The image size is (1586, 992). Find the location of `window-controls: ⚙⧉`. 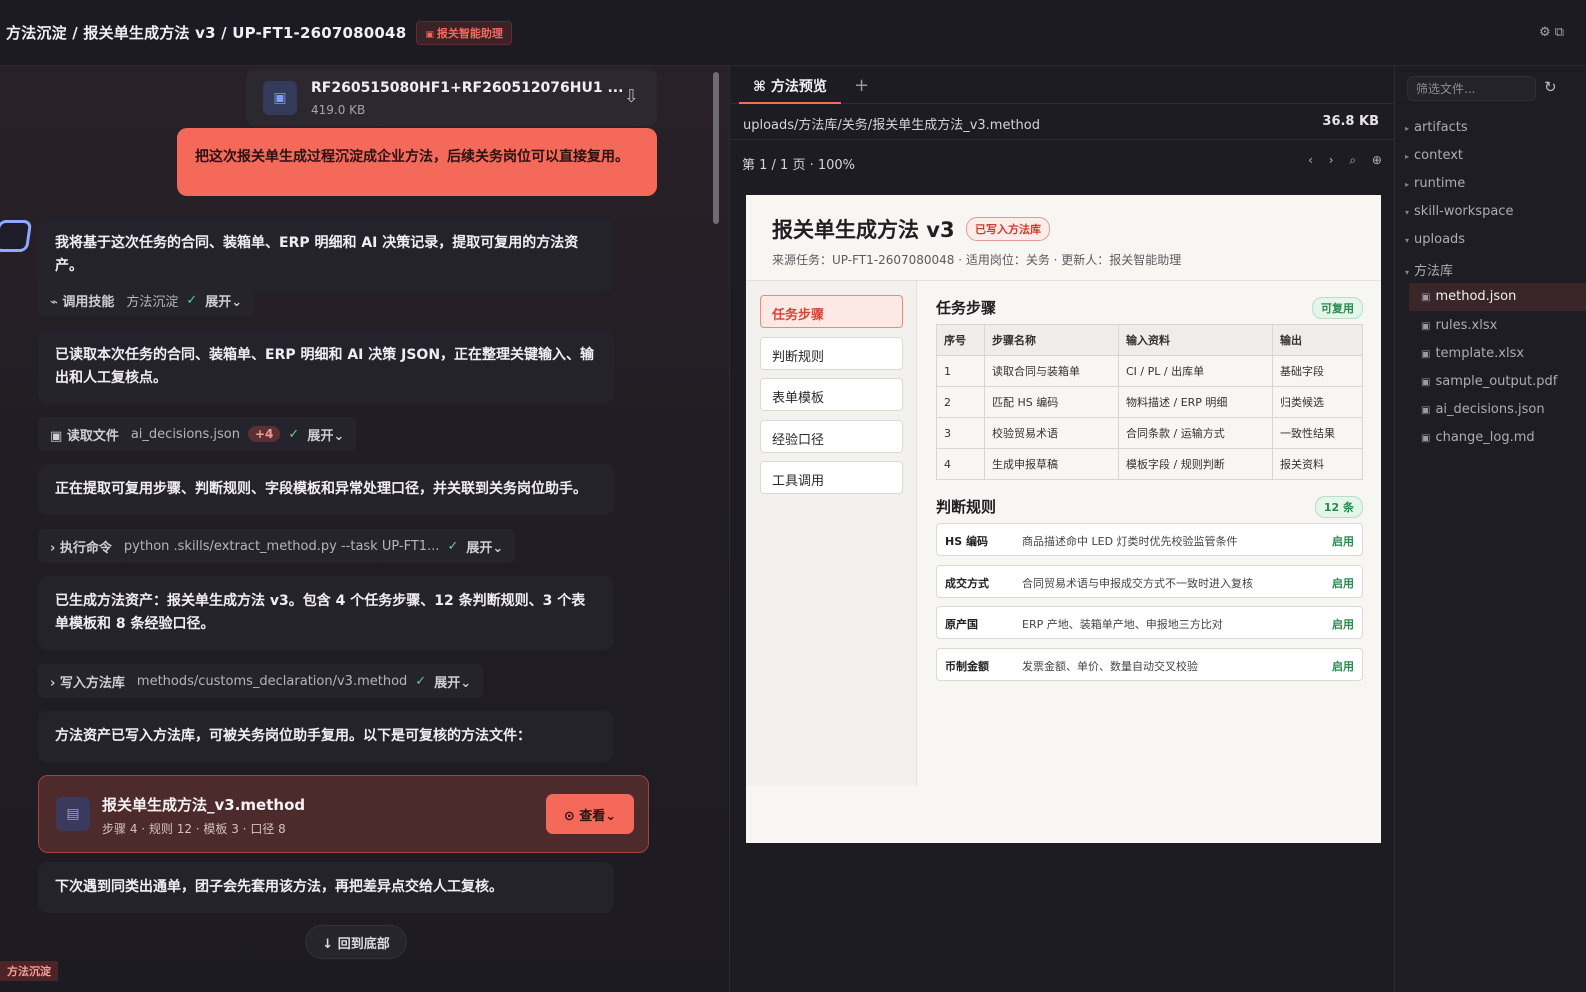

window-controls: ⚙⧉ is located at coordinates (1553, 32).